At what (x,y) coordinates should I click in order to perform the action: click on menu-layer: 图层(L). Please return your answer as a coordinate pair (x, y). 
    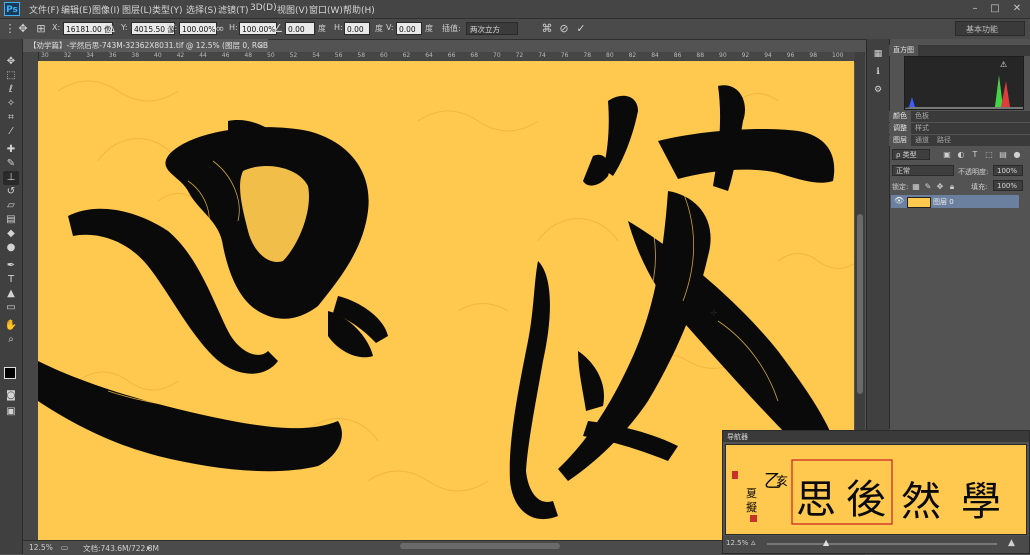
    Looking at the image, I should click on (137, 9).